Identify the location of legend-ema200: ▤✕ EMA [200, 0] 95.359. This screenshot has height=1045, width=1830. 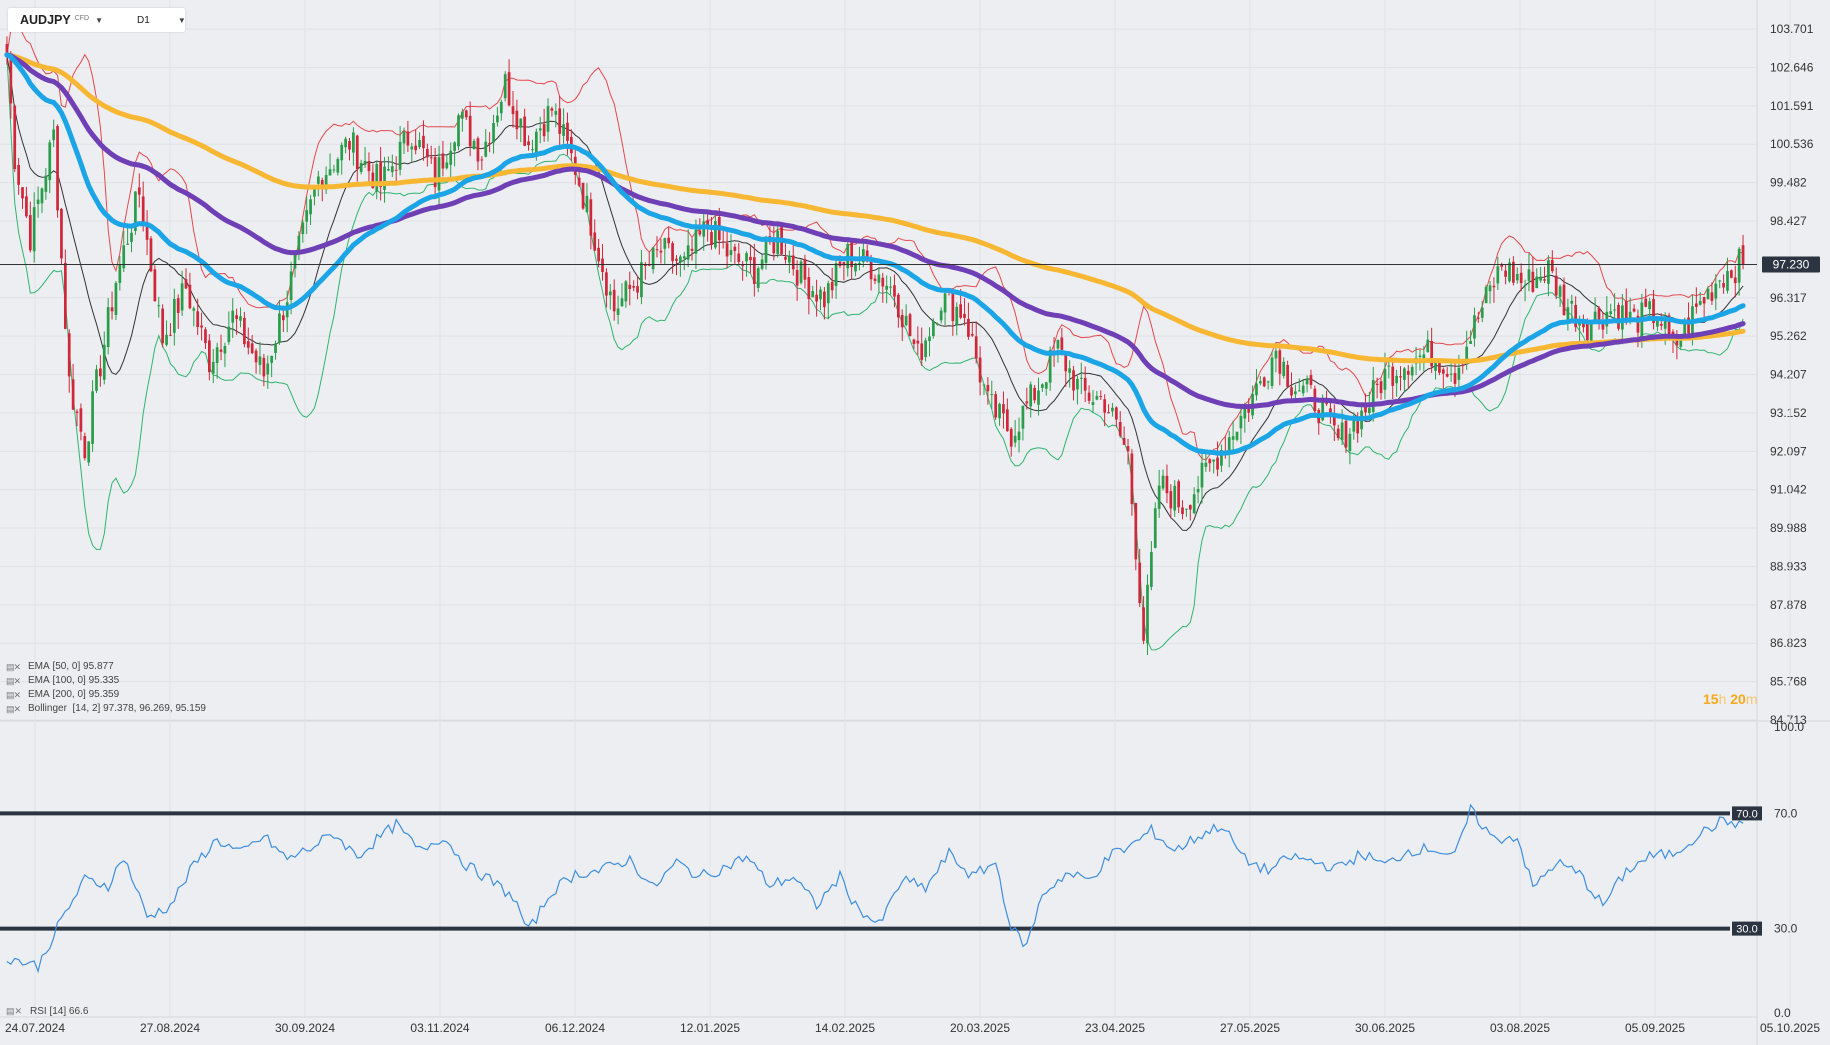
(106, 695).